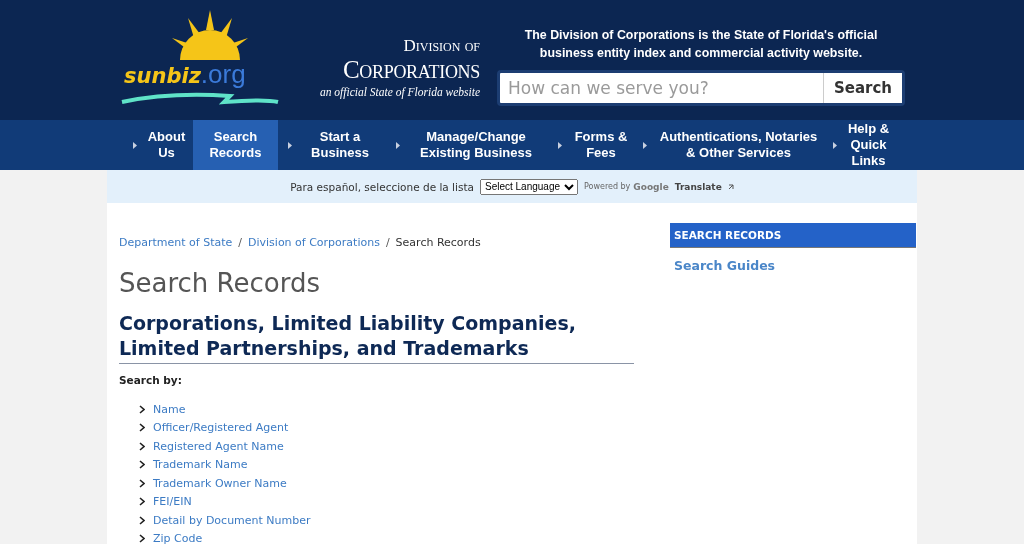  What do you see at coordinates (701, 44) in the screenshot?
I see `site-description: The Division of Corporations is the State of Florida's official business entity index and commercial activity website.` at bounding box center [701, 44].